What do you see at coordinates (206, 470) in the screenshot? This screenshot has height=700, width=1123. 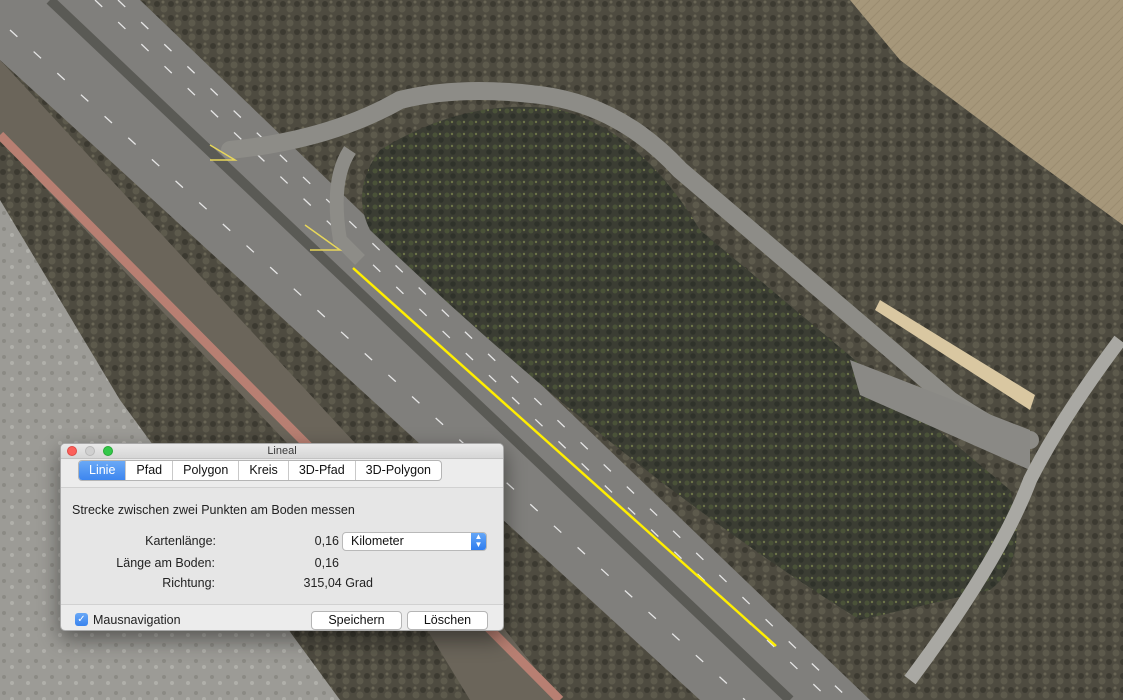 I see `tab-polygon: Polygon` at bounding box center [206, 470].